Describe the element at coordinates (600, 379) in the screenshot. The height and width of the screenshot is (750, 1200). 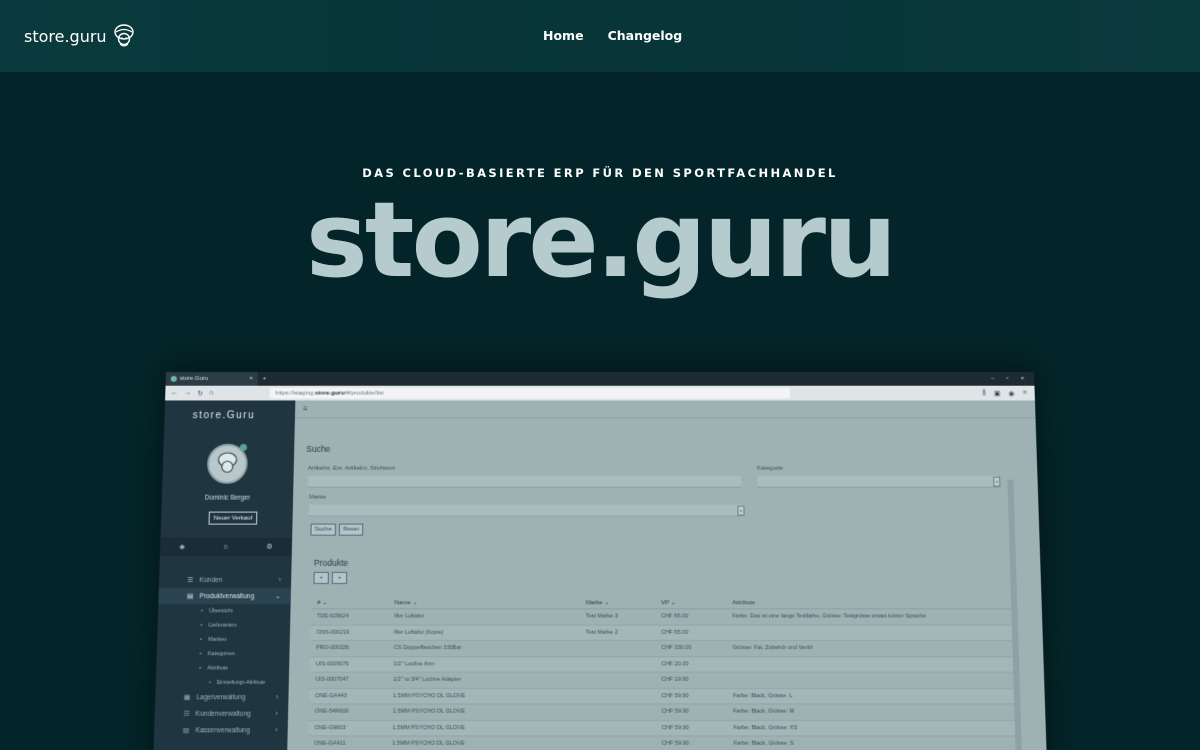
I see `browser-tabbar: store.Guru × + – ▫ ×` at that location.